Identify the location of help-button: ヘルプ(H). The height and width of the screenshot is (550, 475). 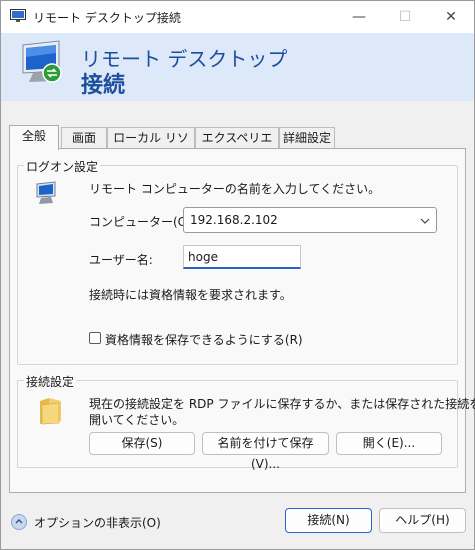
(422, 520).